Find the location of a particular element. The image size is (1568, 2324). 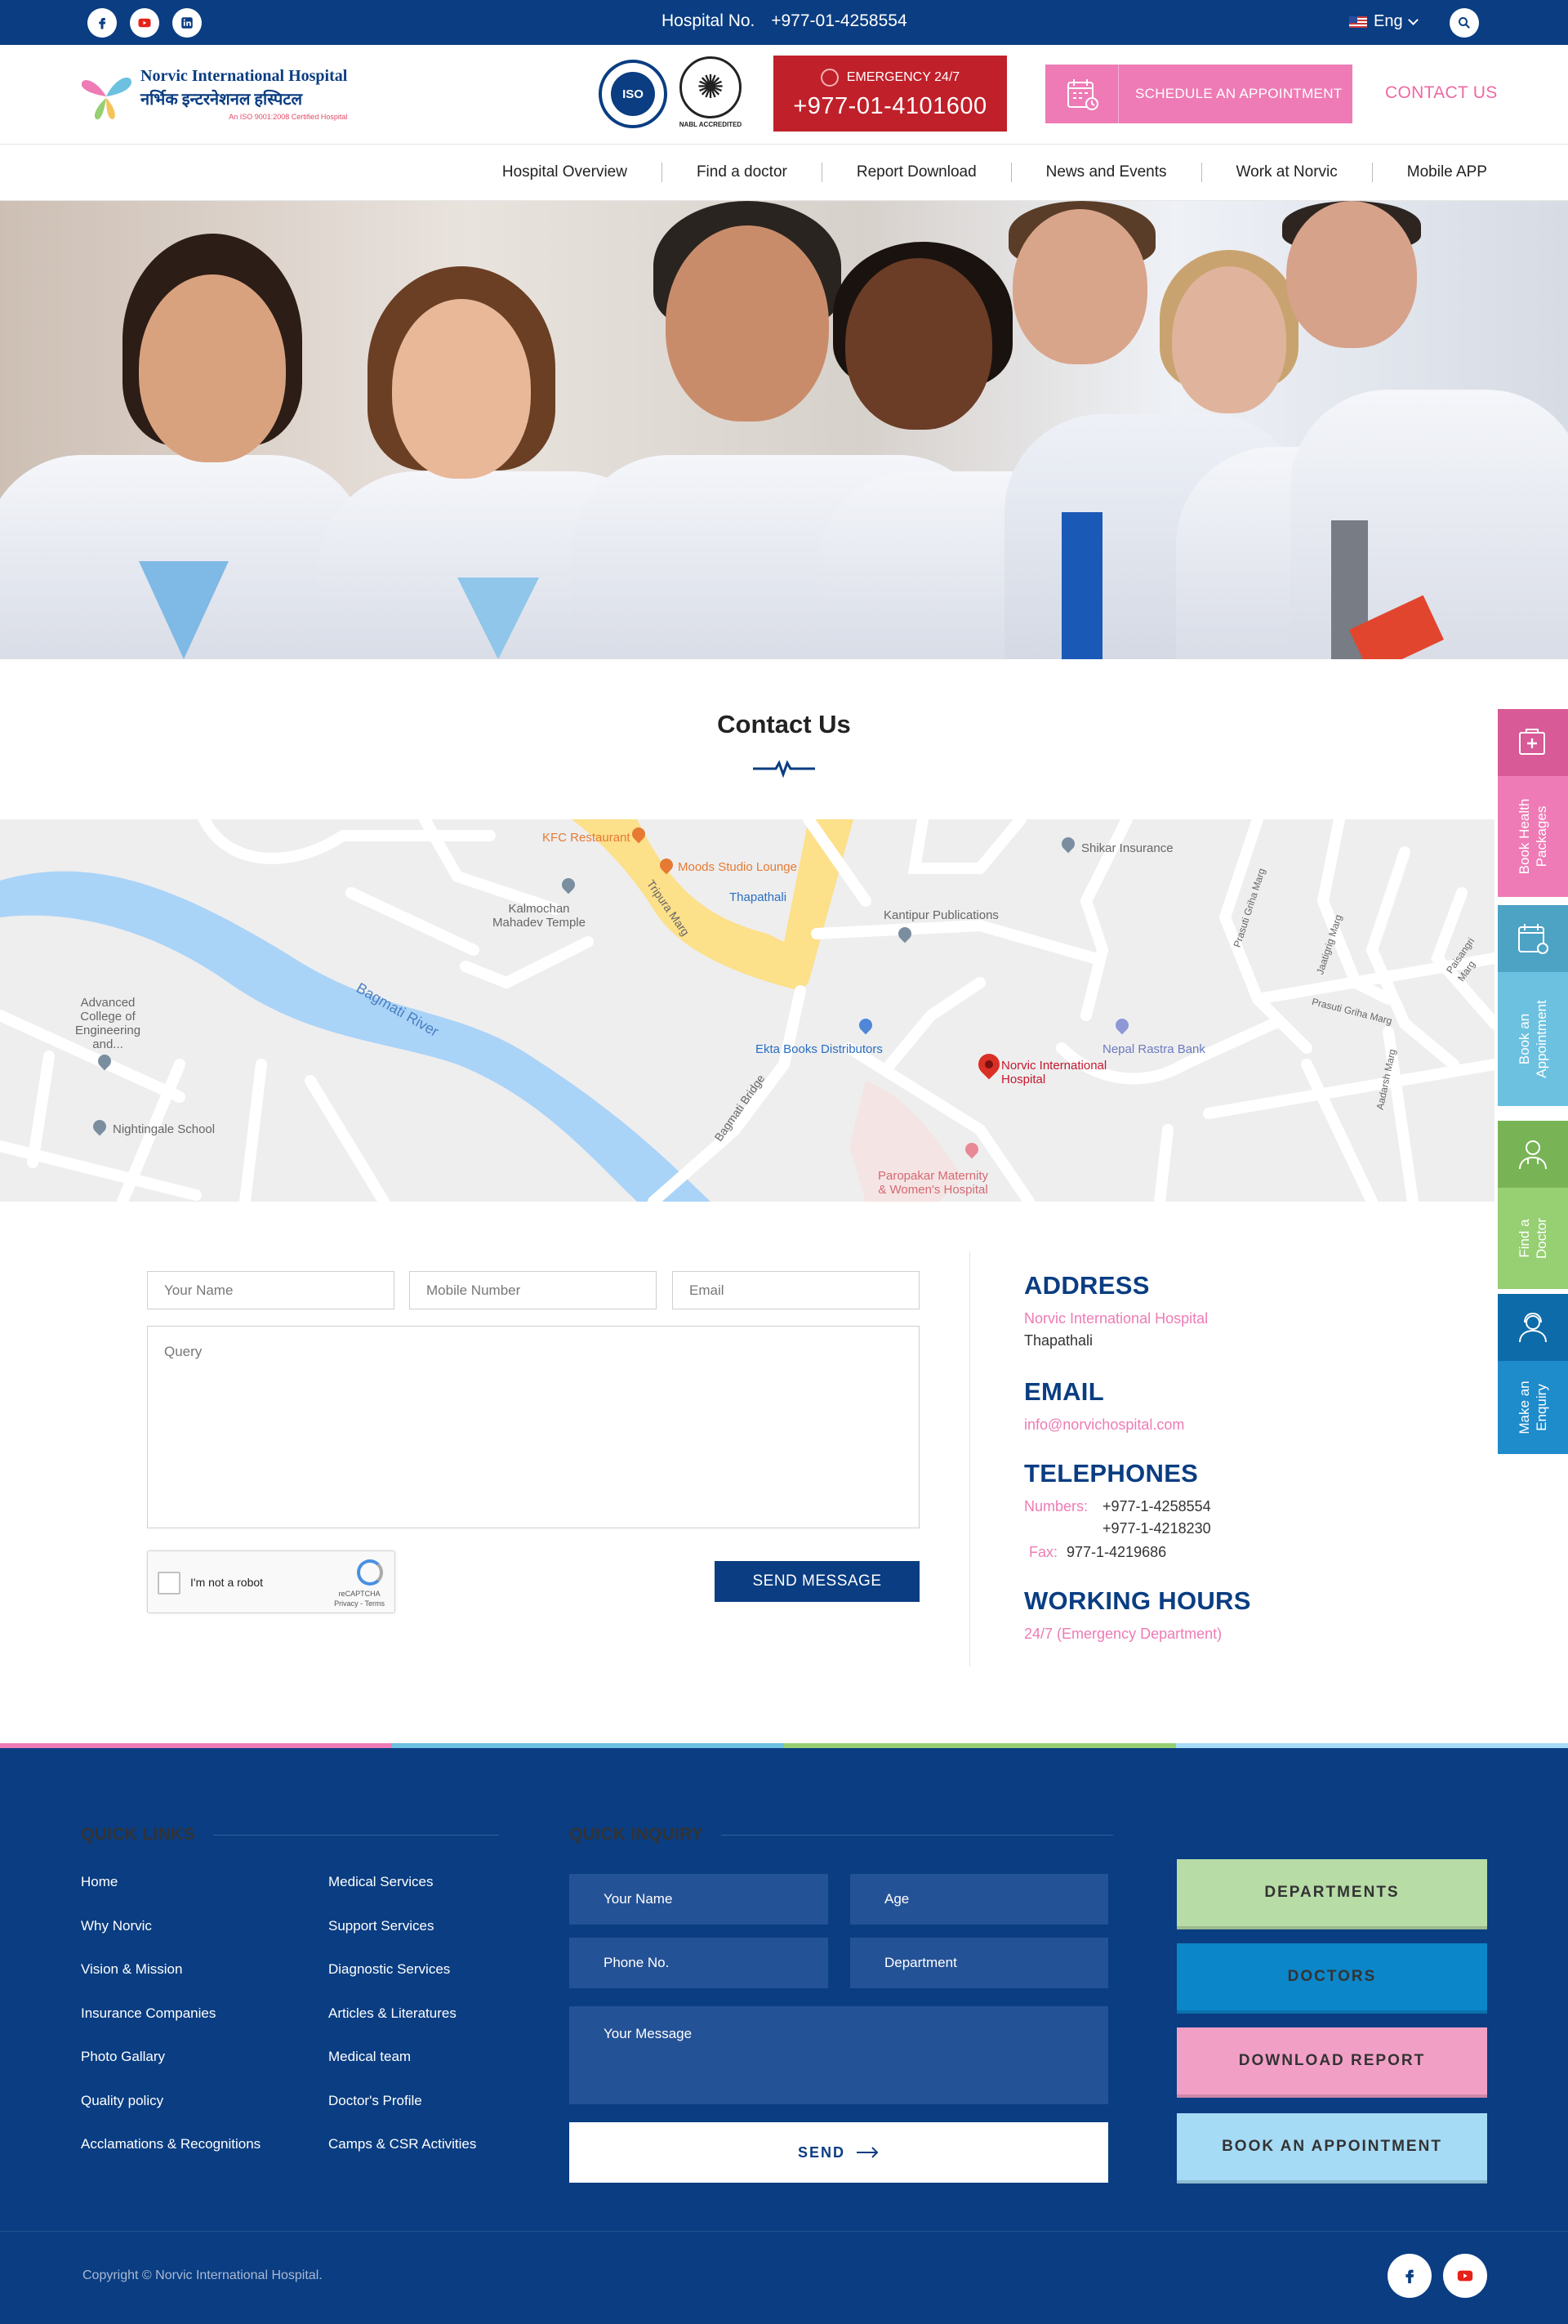

footer-divider is located at coordinates (784, 2231).